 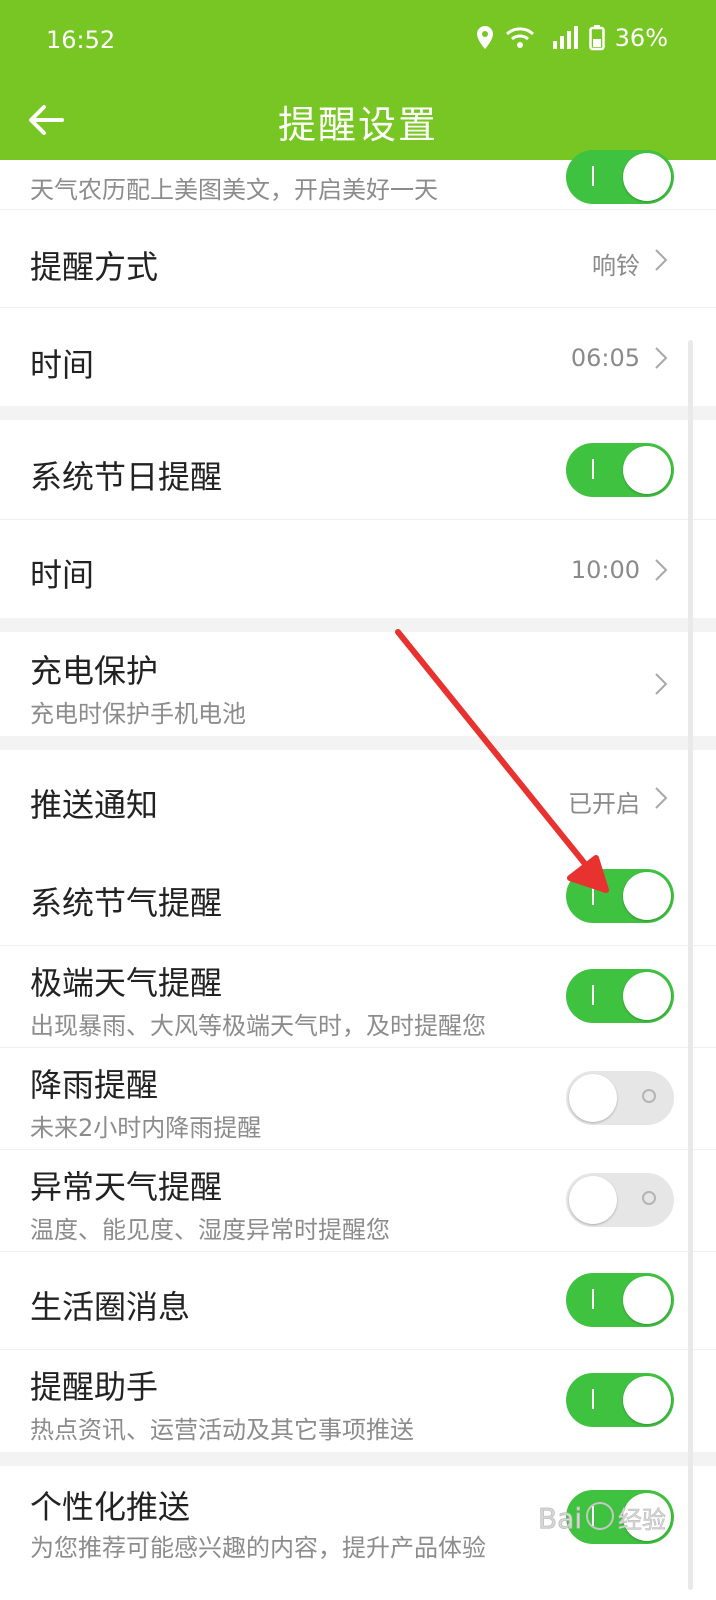 What do you see at coordinates (502, 761) in the screenshot?
I see `annotation-arrow-icon` at bounding box center [502, 761].